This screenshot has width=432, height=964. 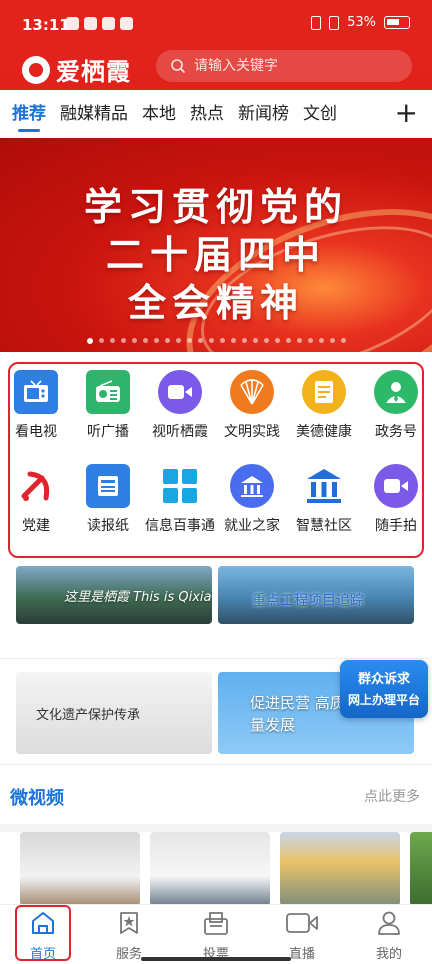 I want to click on promo-card-qixia: 这里是栖霞 This is Qixia, so click(x=114, y=595).